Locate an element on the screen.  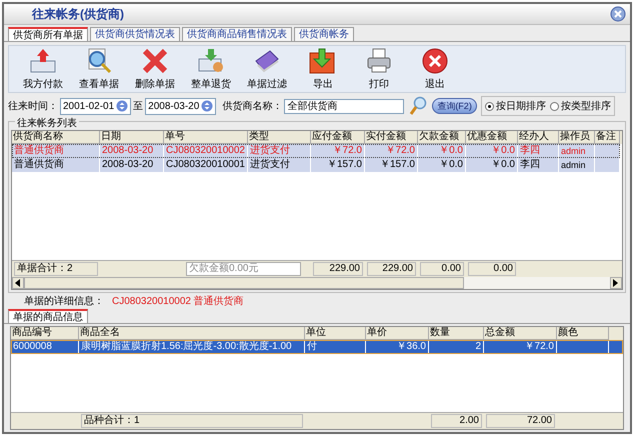
detail-label: 单据的详细信息： is located at coordinates (64, 301).